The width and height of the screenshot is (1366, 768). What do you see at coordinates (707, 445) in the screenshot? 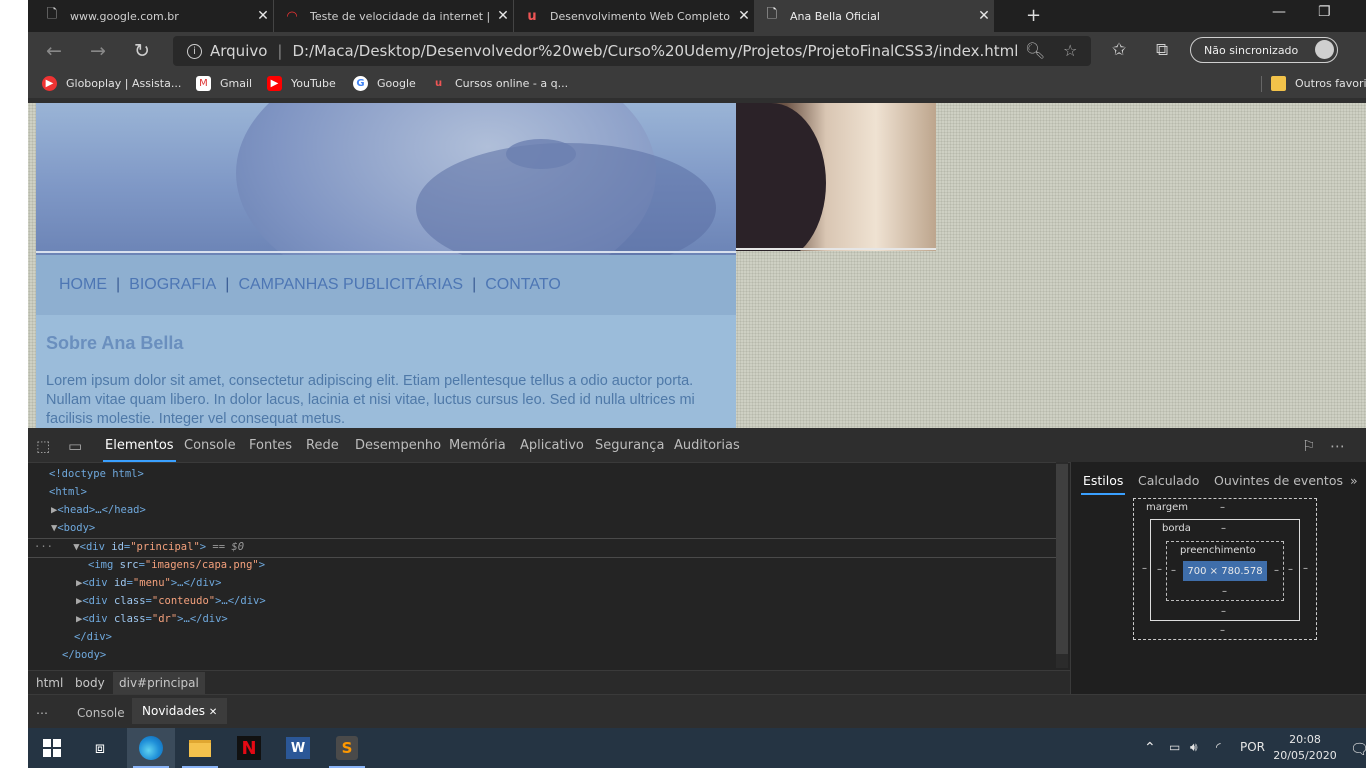
I see `tab-auditorias: Auditorias` at bounding box center [707, 445].